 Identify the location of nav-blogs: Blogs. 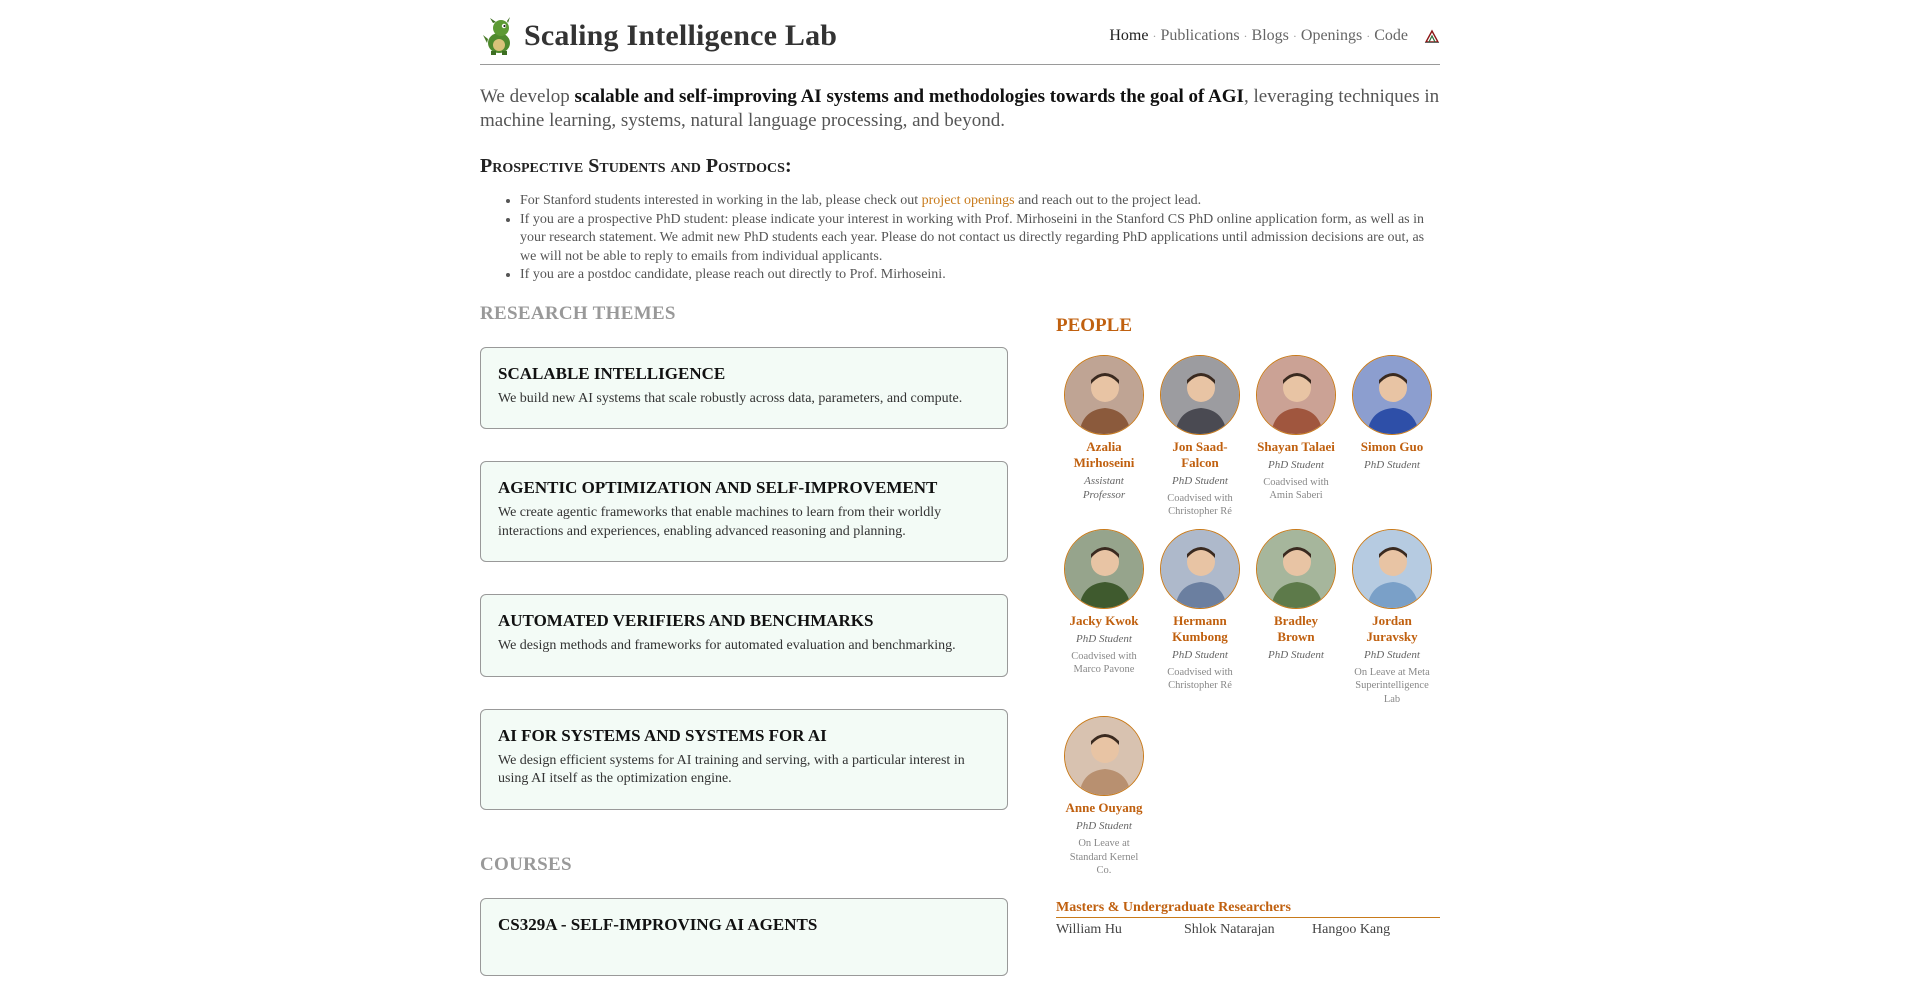
(1270, 36).